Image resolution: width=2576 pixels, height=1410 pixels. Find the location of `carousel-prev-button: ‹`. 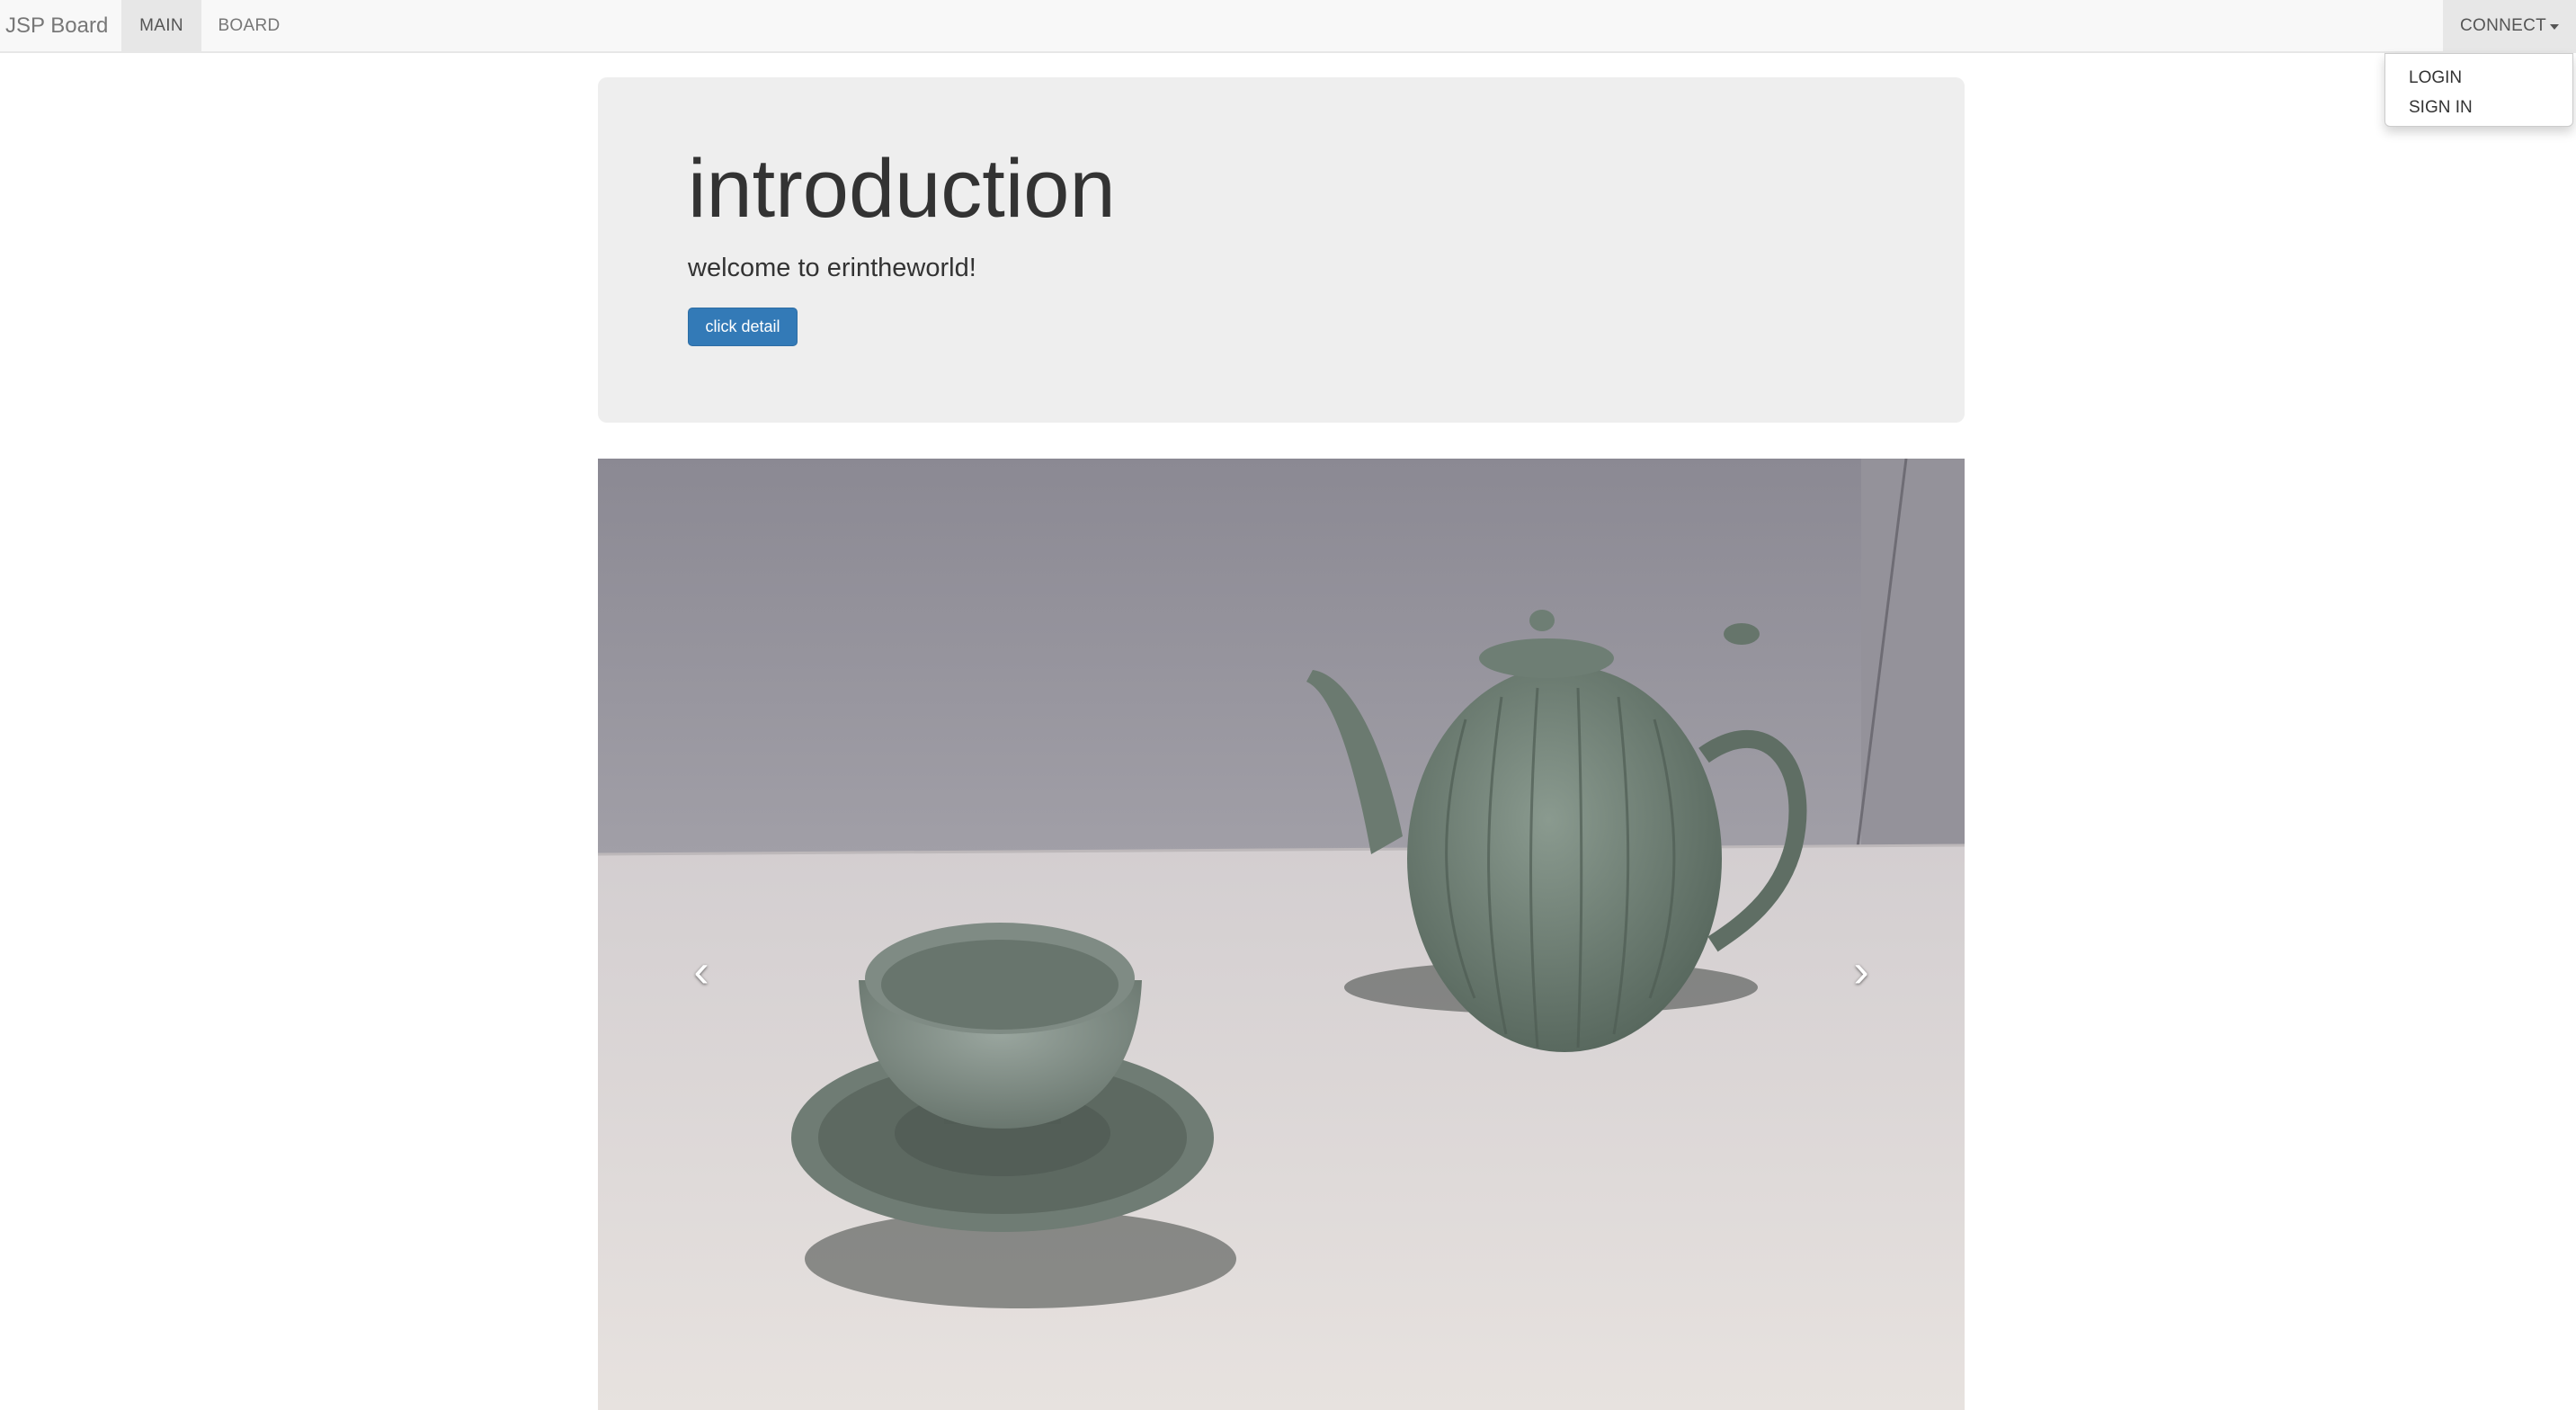

carousel-prev-button: ‹ is located at coordinates (701, 971).